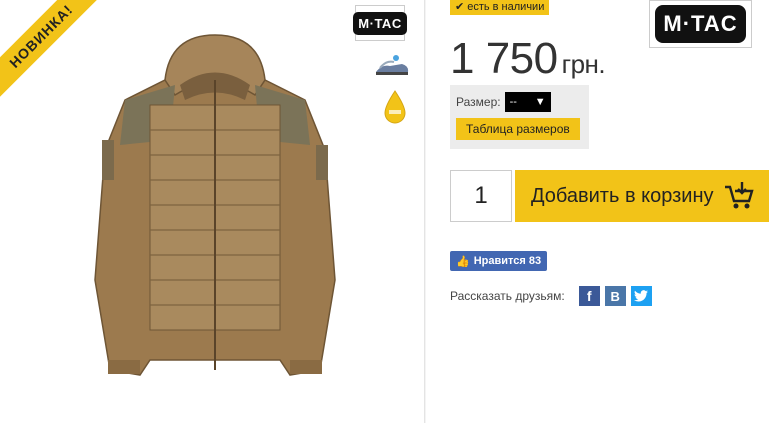 This screenshot has height=423, width=783. I want to click on check-icon: ✔, so click(460, 7).